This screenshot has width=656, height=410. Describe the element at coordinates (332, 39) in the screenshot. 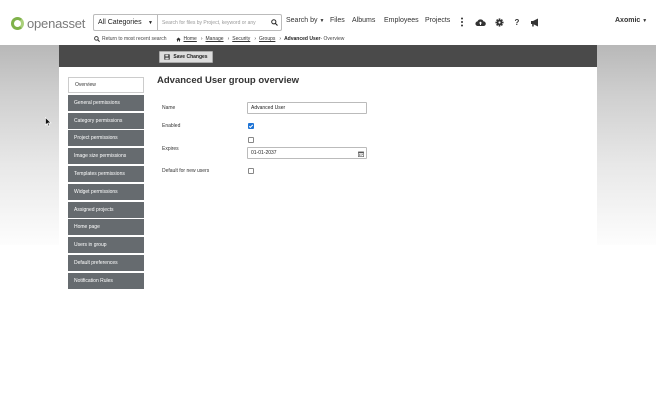

I see `breadcrumb-current-suffix: - Overview` at that location.